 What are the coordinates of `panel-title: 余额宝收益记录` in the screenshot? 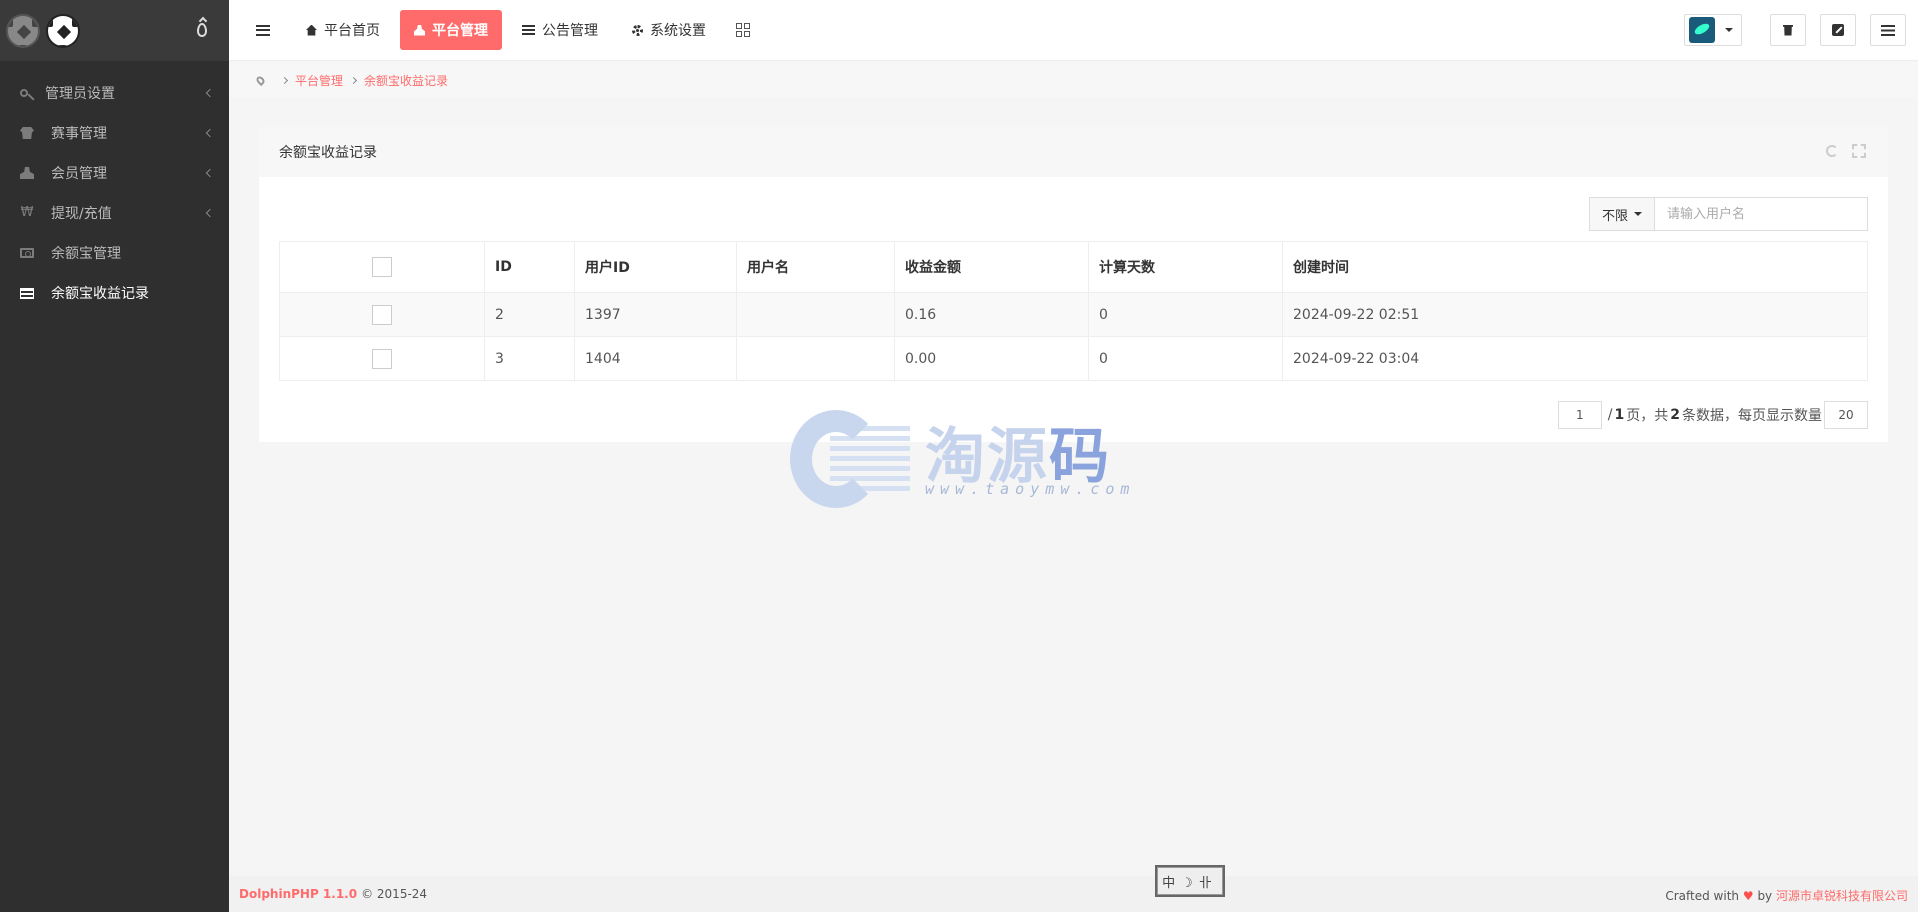 It's located at (328, 153).